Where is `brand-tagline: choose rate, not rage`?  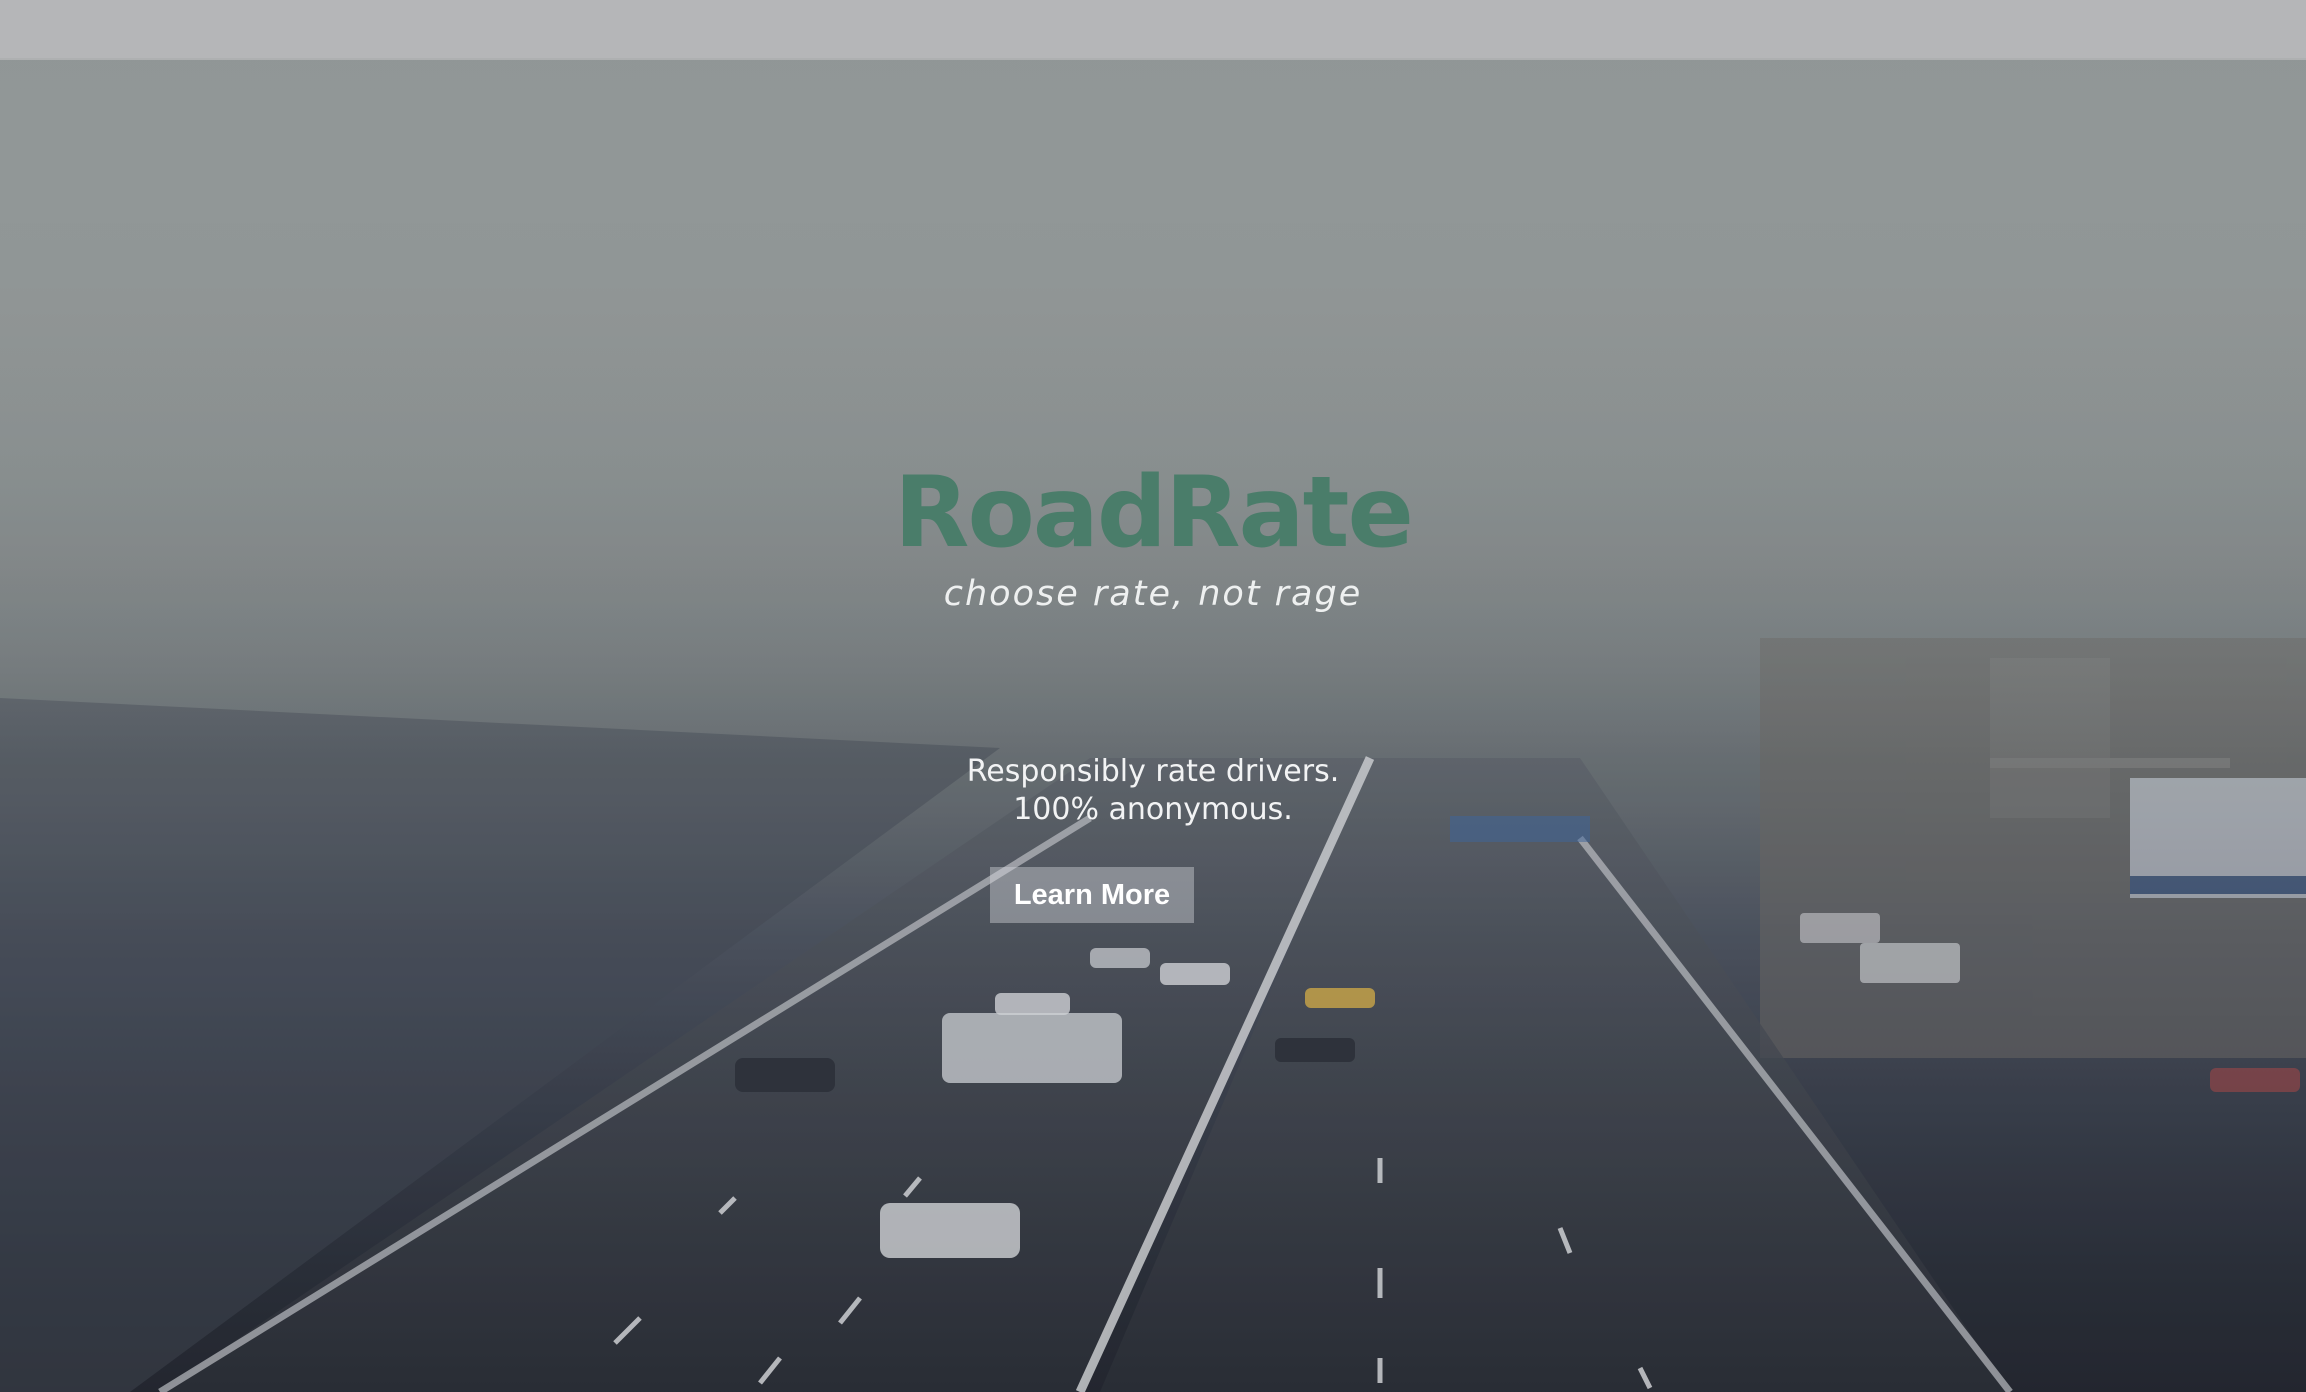 brand-tagline: choose rate, not rage is located at coordinates (1153, 594).